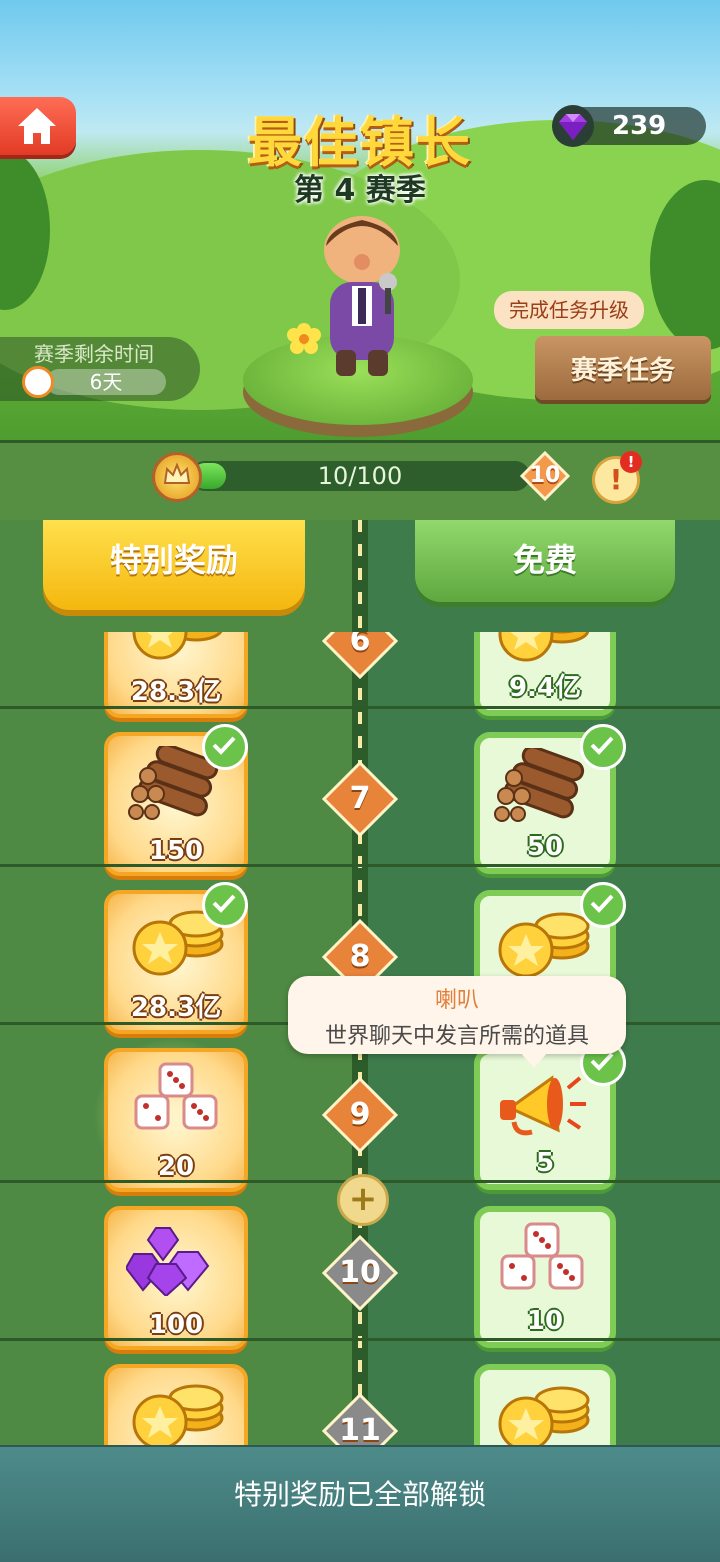 Image resolution: width=720 pixels, height=1562 pixels. Describe the element at coordinates (545, 1163) in the screenshot. I see `free-reward-amount: 5` at that location.